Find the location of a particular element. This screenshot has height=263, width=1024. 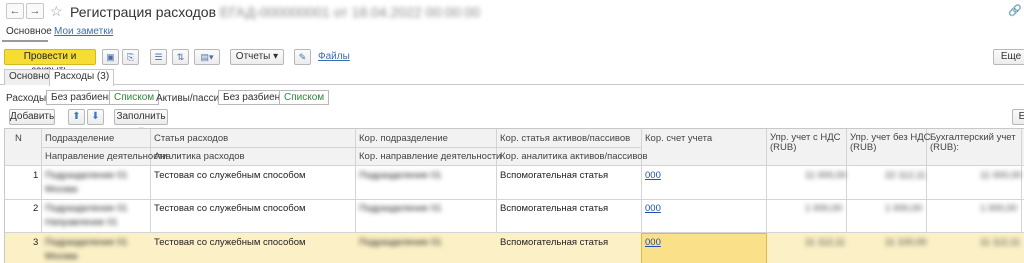

header-mgmt-vat: Упр. учет с НДС (RUB) is located at coordinates (805, 143).